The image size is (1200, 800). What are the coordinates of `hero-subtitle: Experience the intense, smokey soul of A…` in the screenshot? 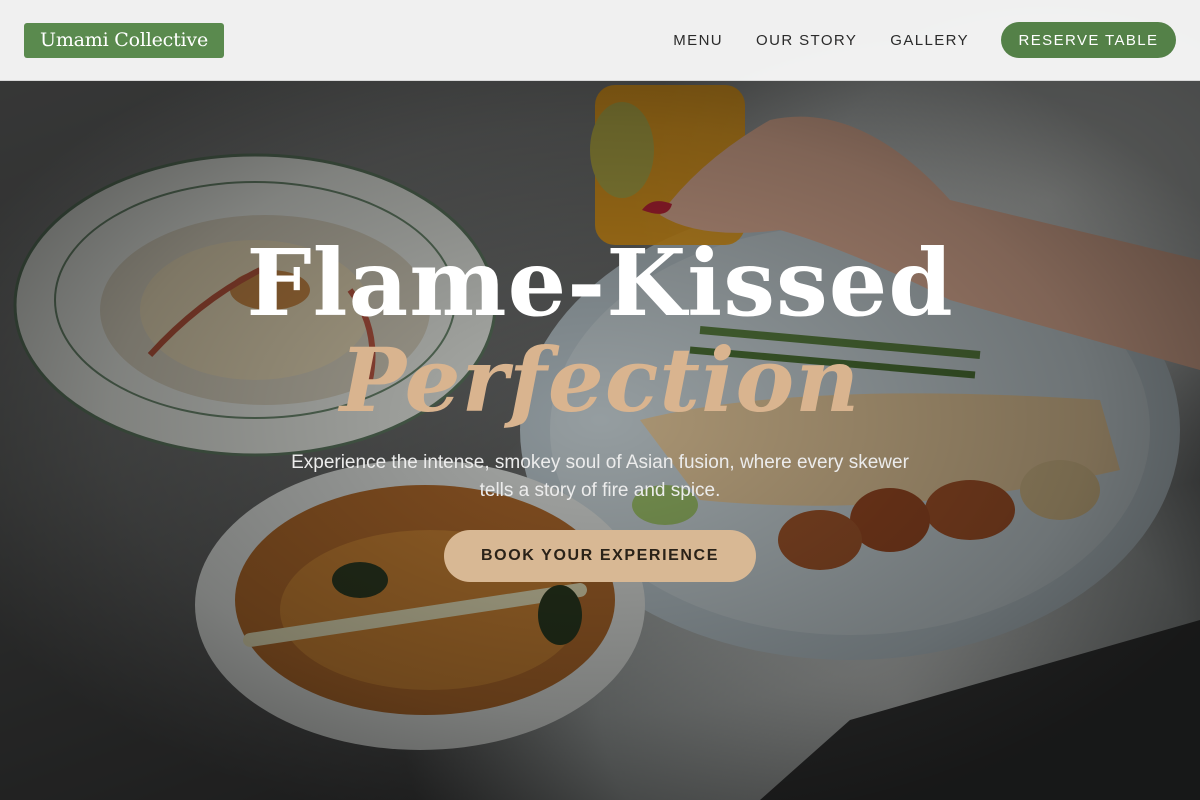 It's located at (600, 476).